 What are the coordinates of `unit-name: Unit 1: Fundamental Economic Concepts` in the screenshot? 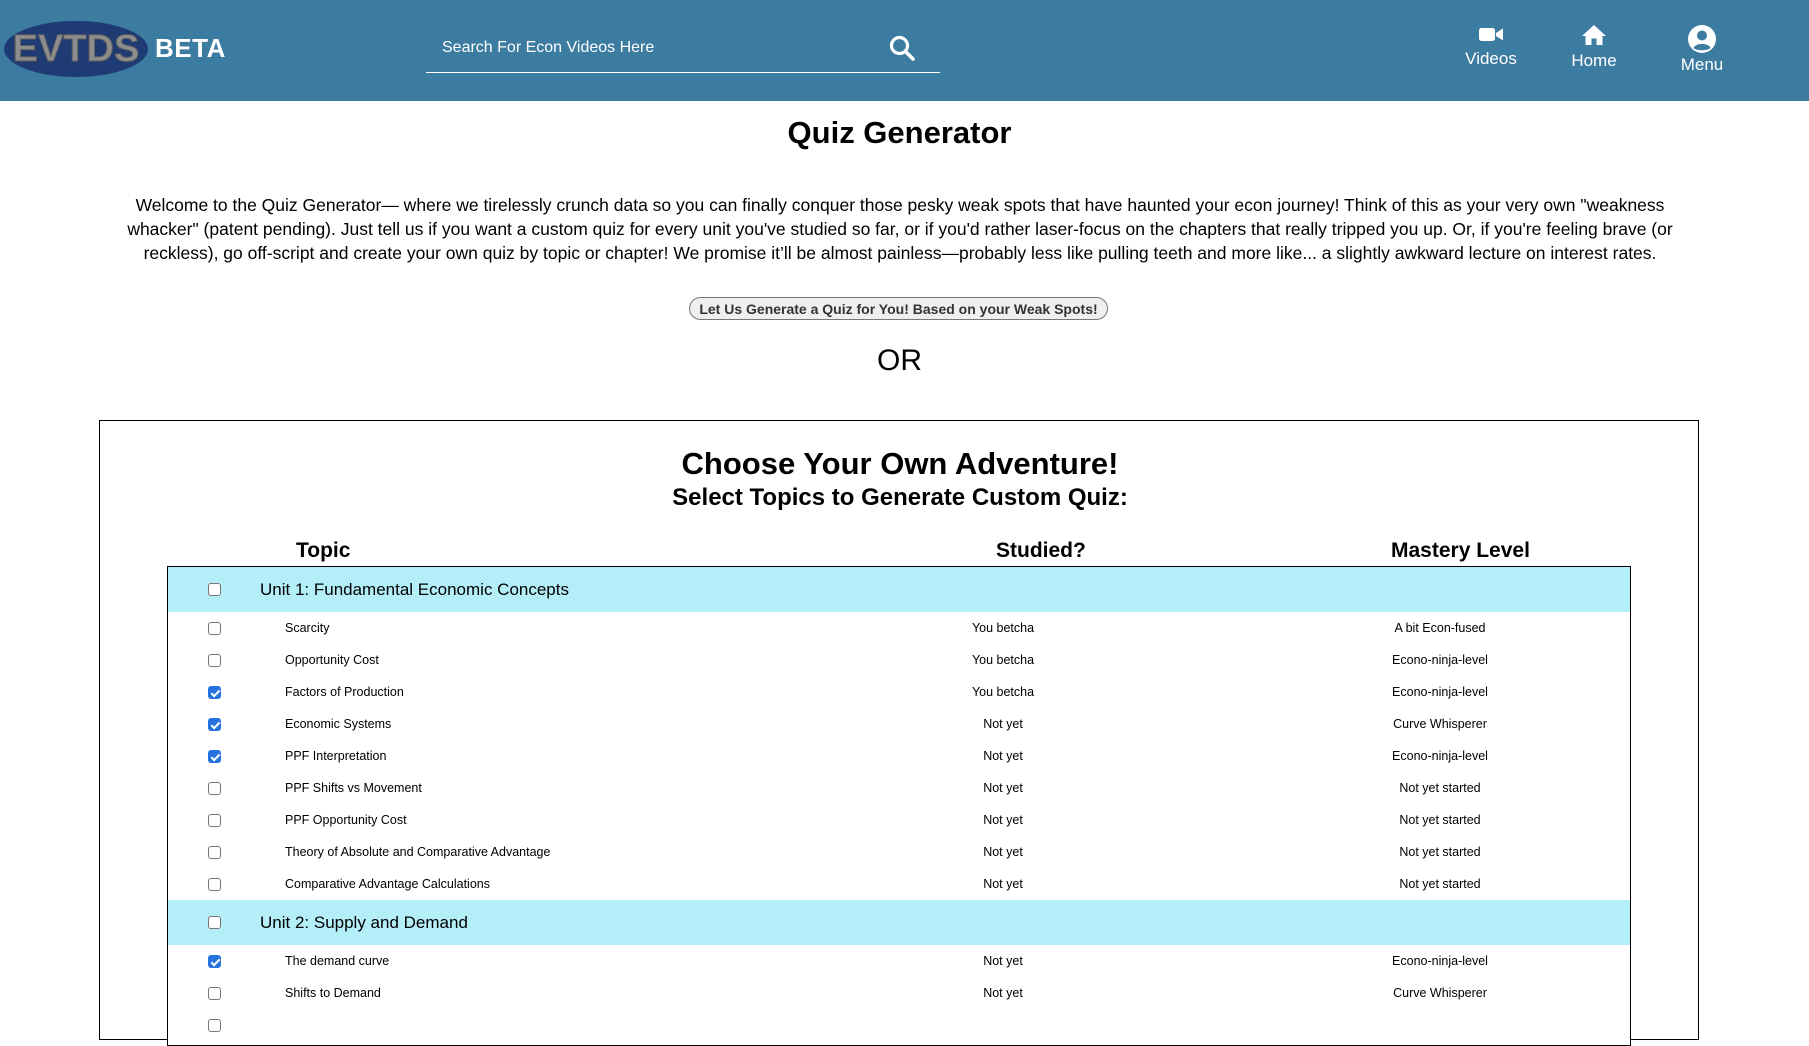 It's located at (414, 589).